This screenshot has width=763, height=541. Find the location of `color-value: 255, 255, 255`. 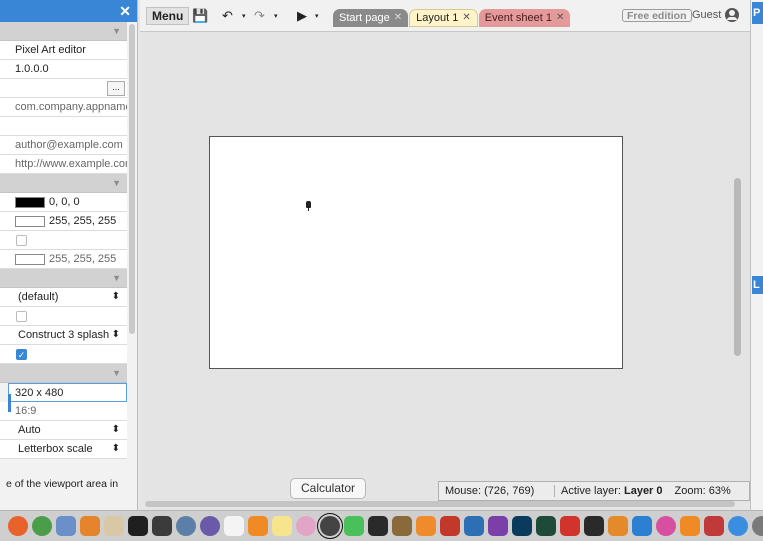

color-value: 255, 255, 255 is located at coordinates (83, 221).